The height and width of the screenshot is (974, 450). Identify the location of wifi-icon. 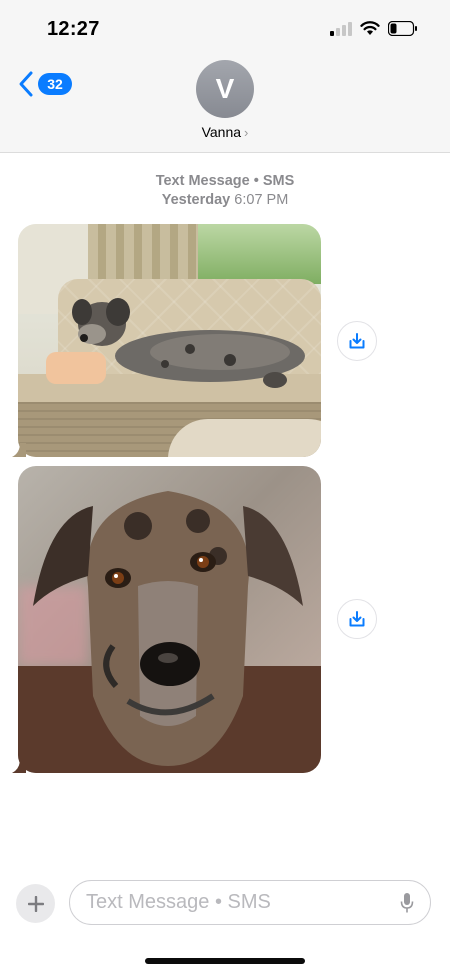
(370, 28).